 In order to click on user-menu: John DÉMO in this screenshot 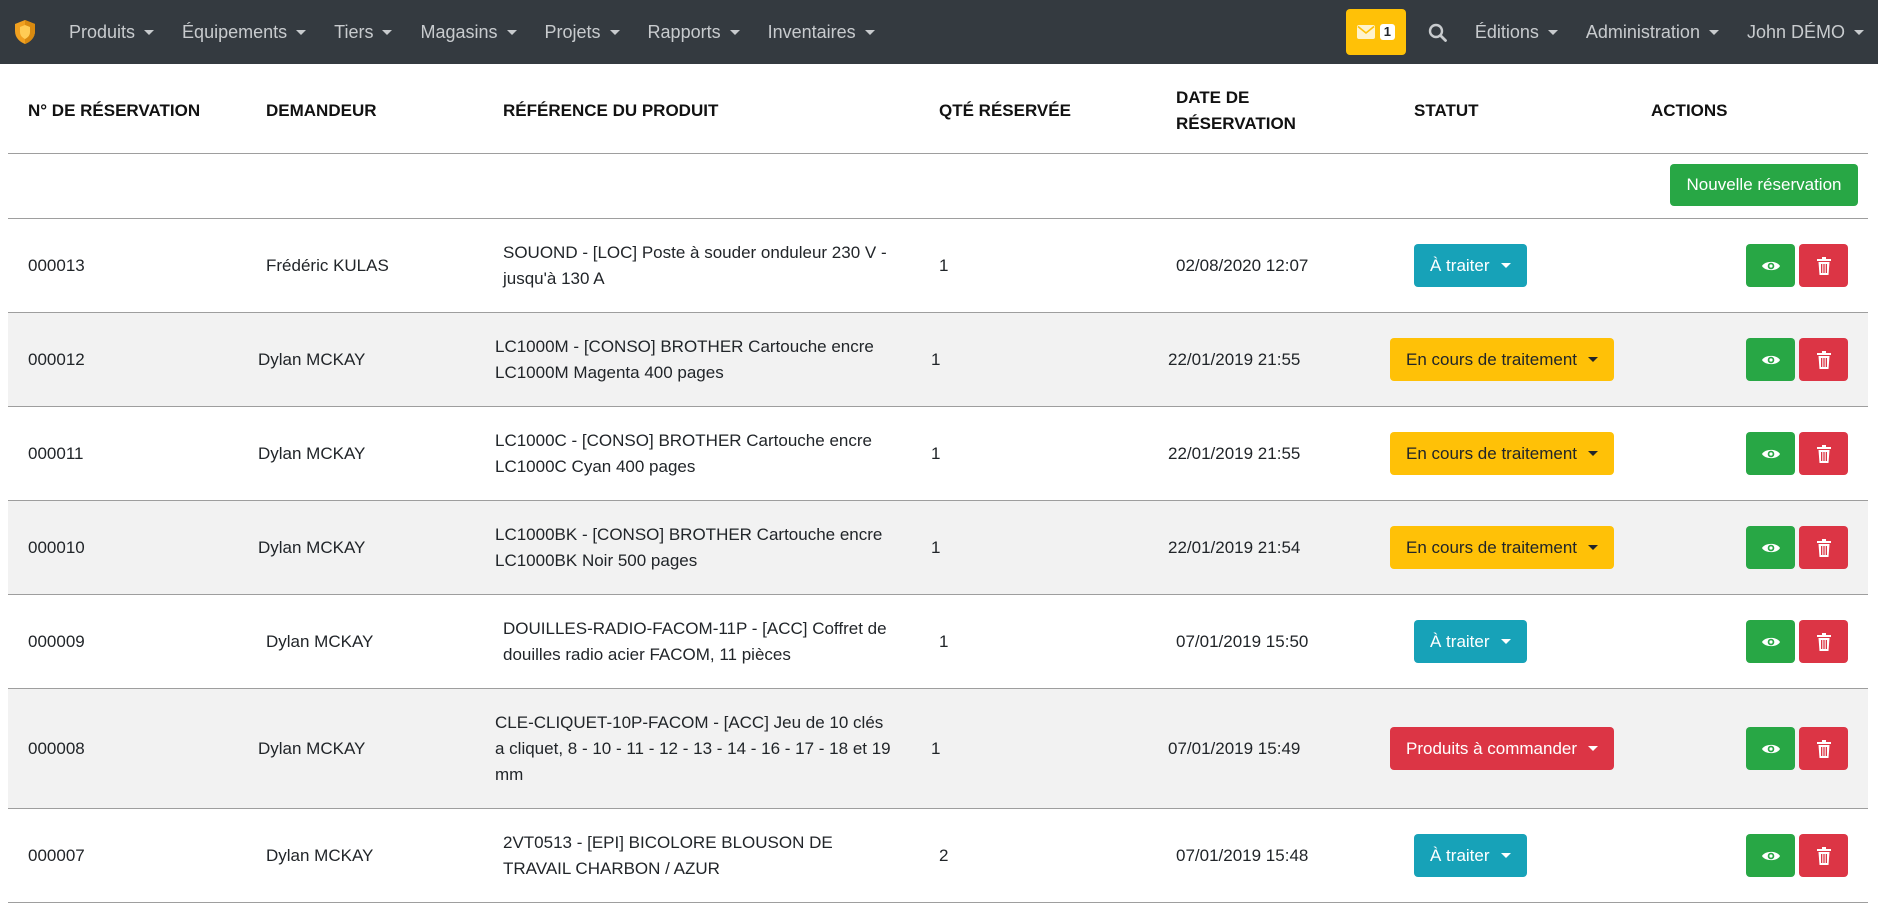, I will do `click(1805, 32)`.